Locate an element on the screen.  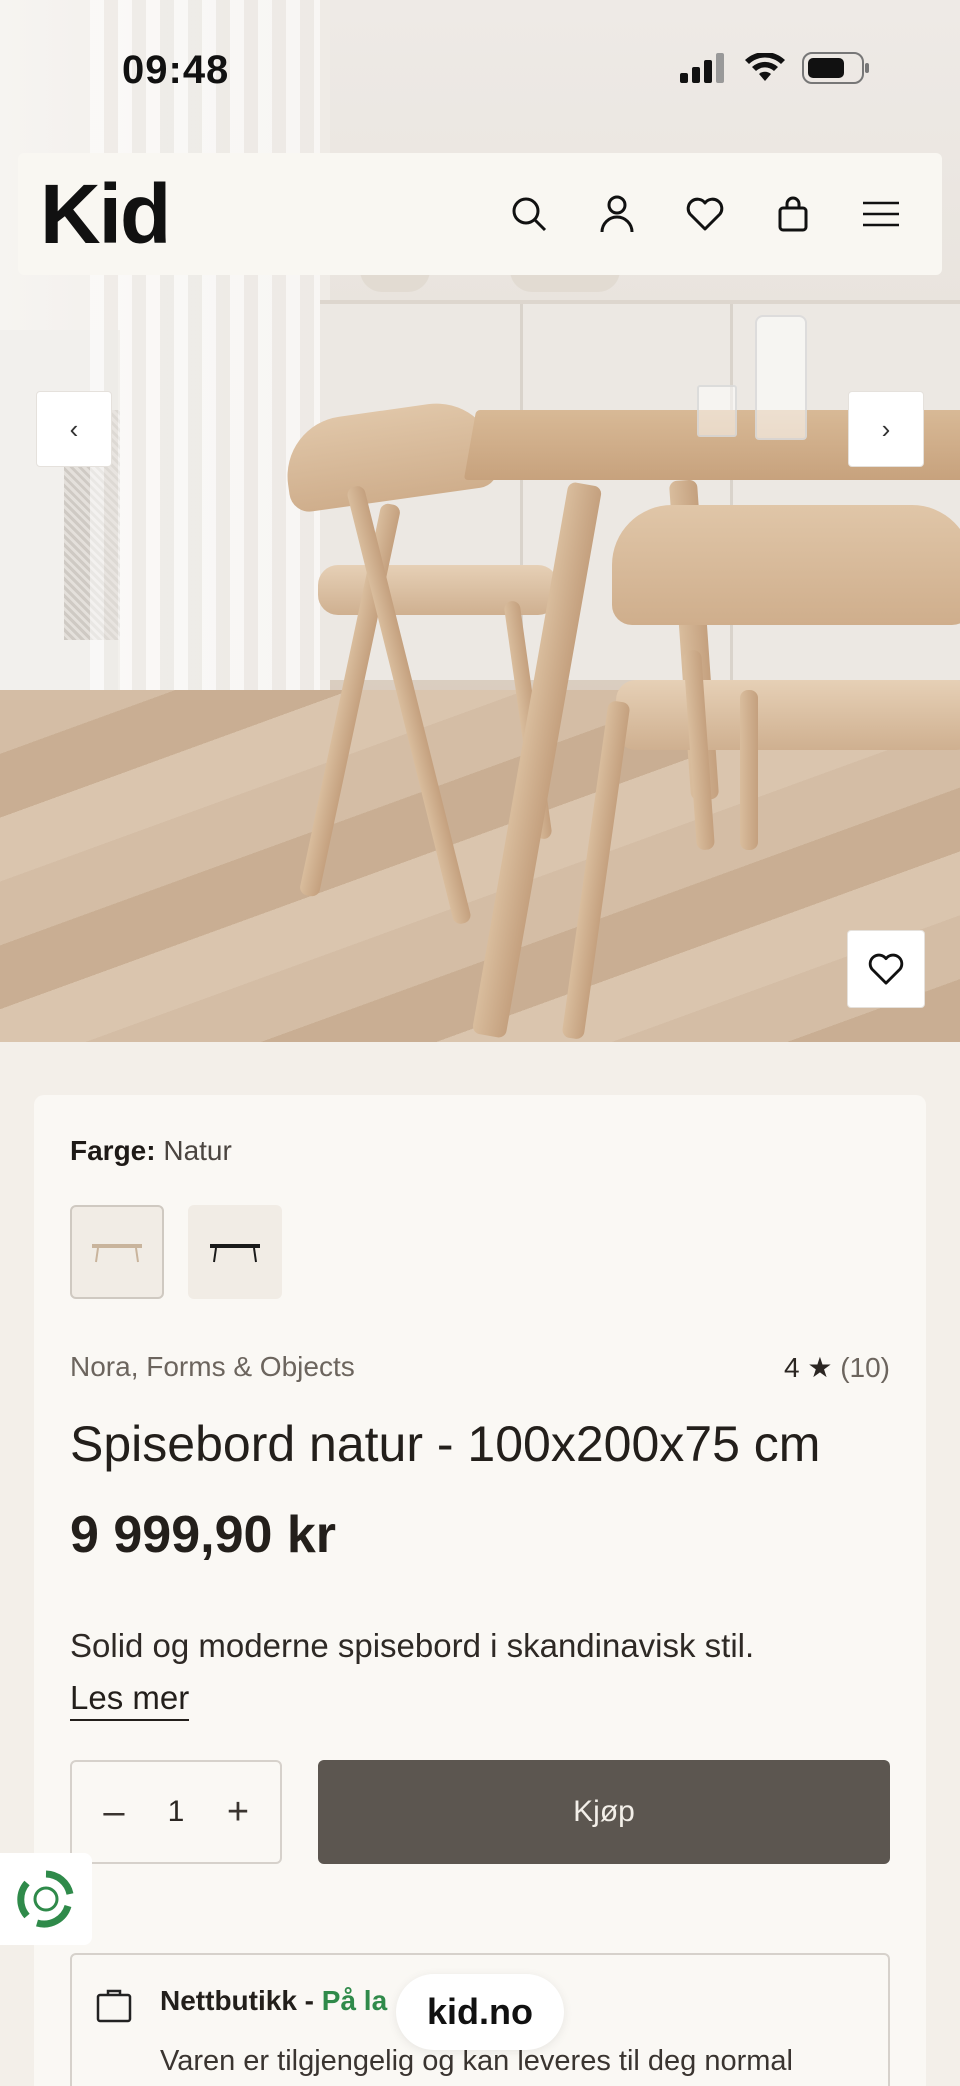
table-natural-icon is located at coordinates (117, 1253).